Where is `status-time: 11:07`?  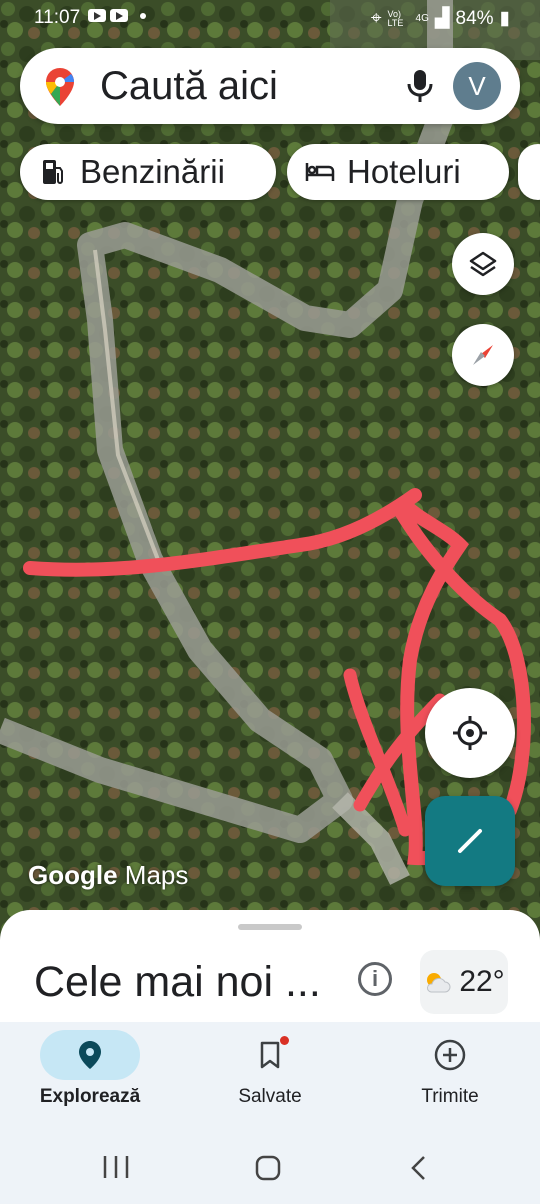 status-time: 11:07 is located at coordinates (57, 17).